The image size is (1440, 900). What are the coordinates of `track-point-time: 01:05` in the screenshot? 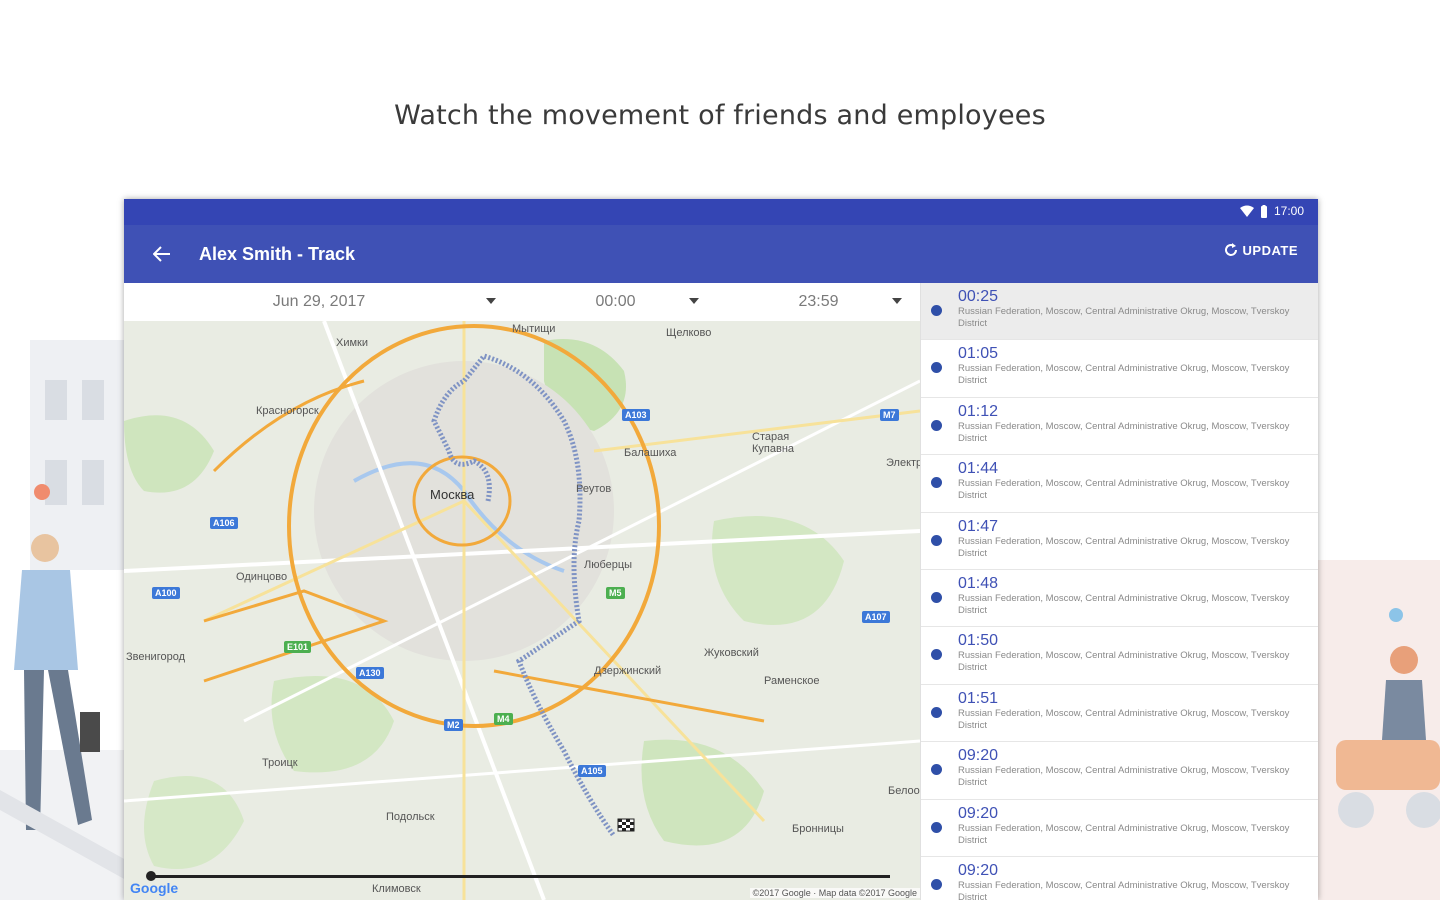 It's located at (978, 354).